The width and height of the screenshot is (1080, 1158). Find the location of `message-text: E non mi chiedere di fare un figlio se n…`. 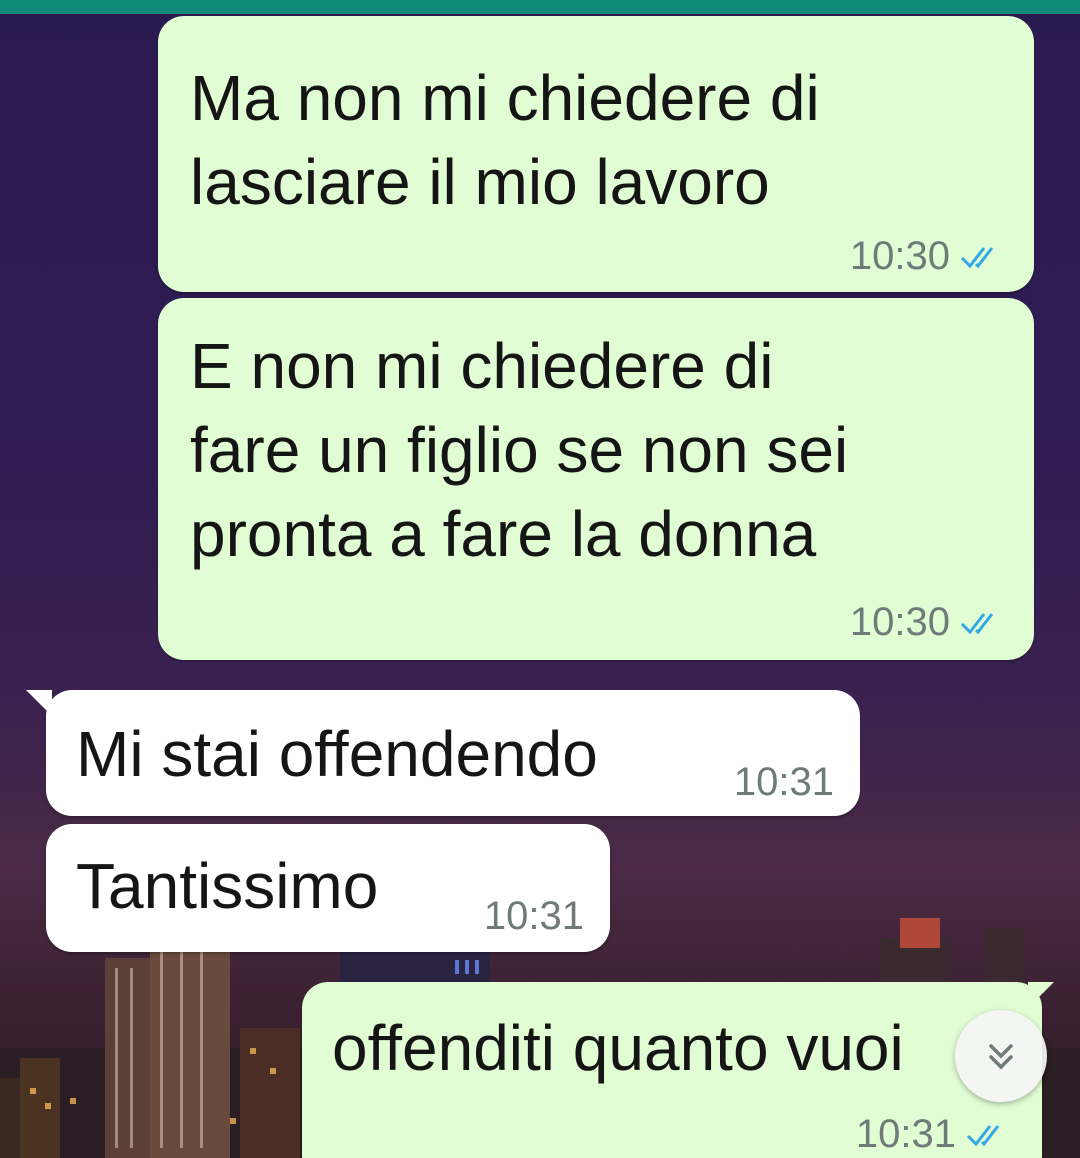

message-text: E non mi chiedere di fare un figlio se n… is located at coordinates (519, 450).